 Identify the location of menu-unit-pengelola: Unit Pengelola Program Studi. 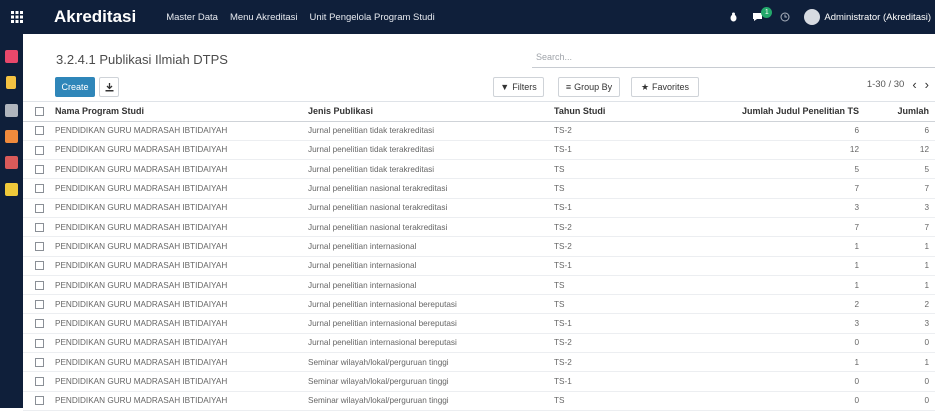
(372, 17).